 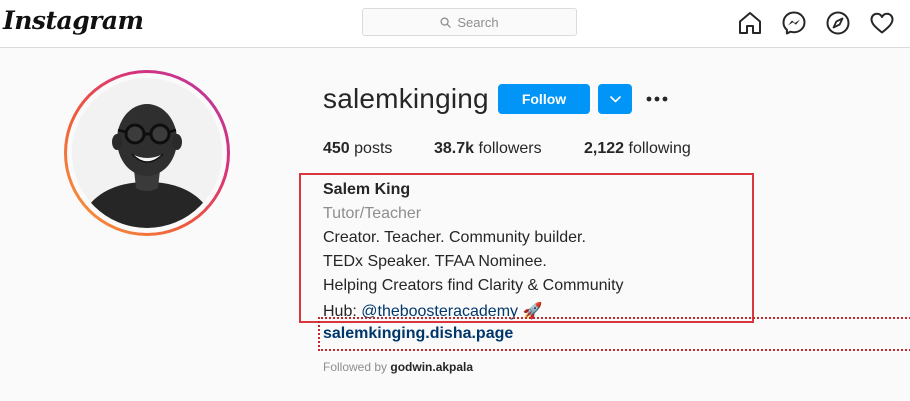 I want to click on posts-stat: 450 posts, so click(x=357, y=149).